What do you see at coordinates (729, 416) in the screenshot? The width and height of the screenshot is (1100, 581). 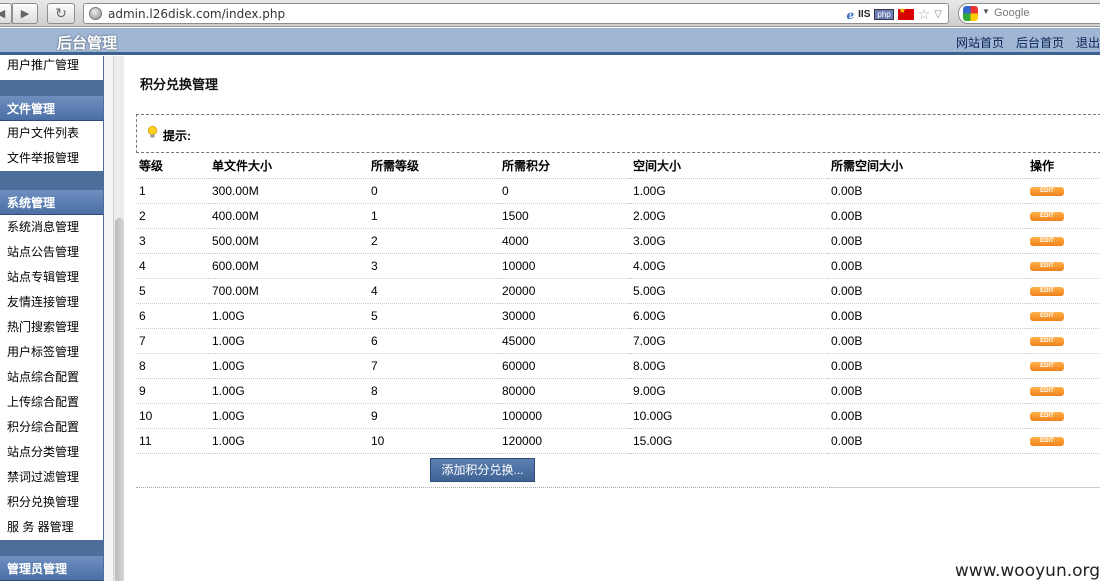 I see `table-cell: 10.00G` at bounding box center [729, 416].